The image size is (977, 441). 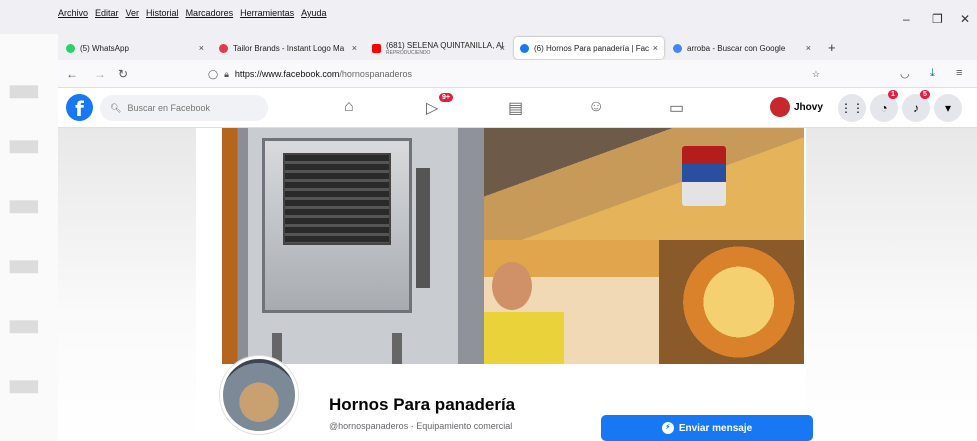 What do you see at coordinates (70, 48) in the screenshot?
I see `whatsapp-icon` at bounding box center [70, 48].